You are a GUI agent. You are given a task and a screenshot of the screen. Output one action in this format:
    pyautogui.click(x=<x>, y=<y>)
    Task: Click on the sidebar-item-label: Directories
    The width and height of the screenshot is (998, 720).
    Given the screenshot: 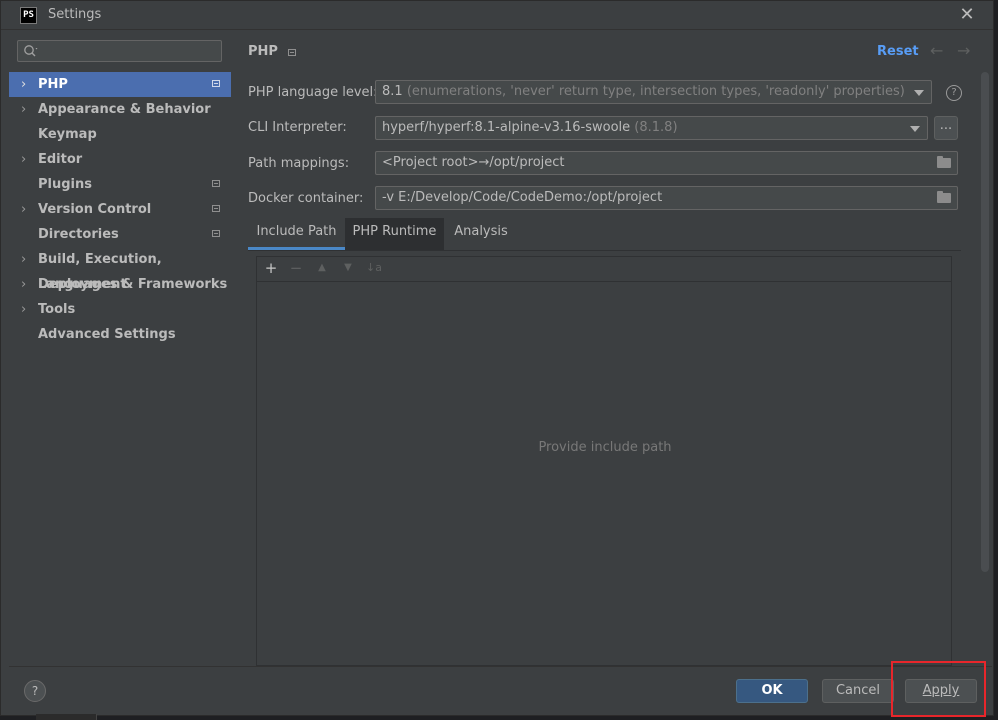 What is the action you would take?
    pyautogui.click(x=78, y=234)
    